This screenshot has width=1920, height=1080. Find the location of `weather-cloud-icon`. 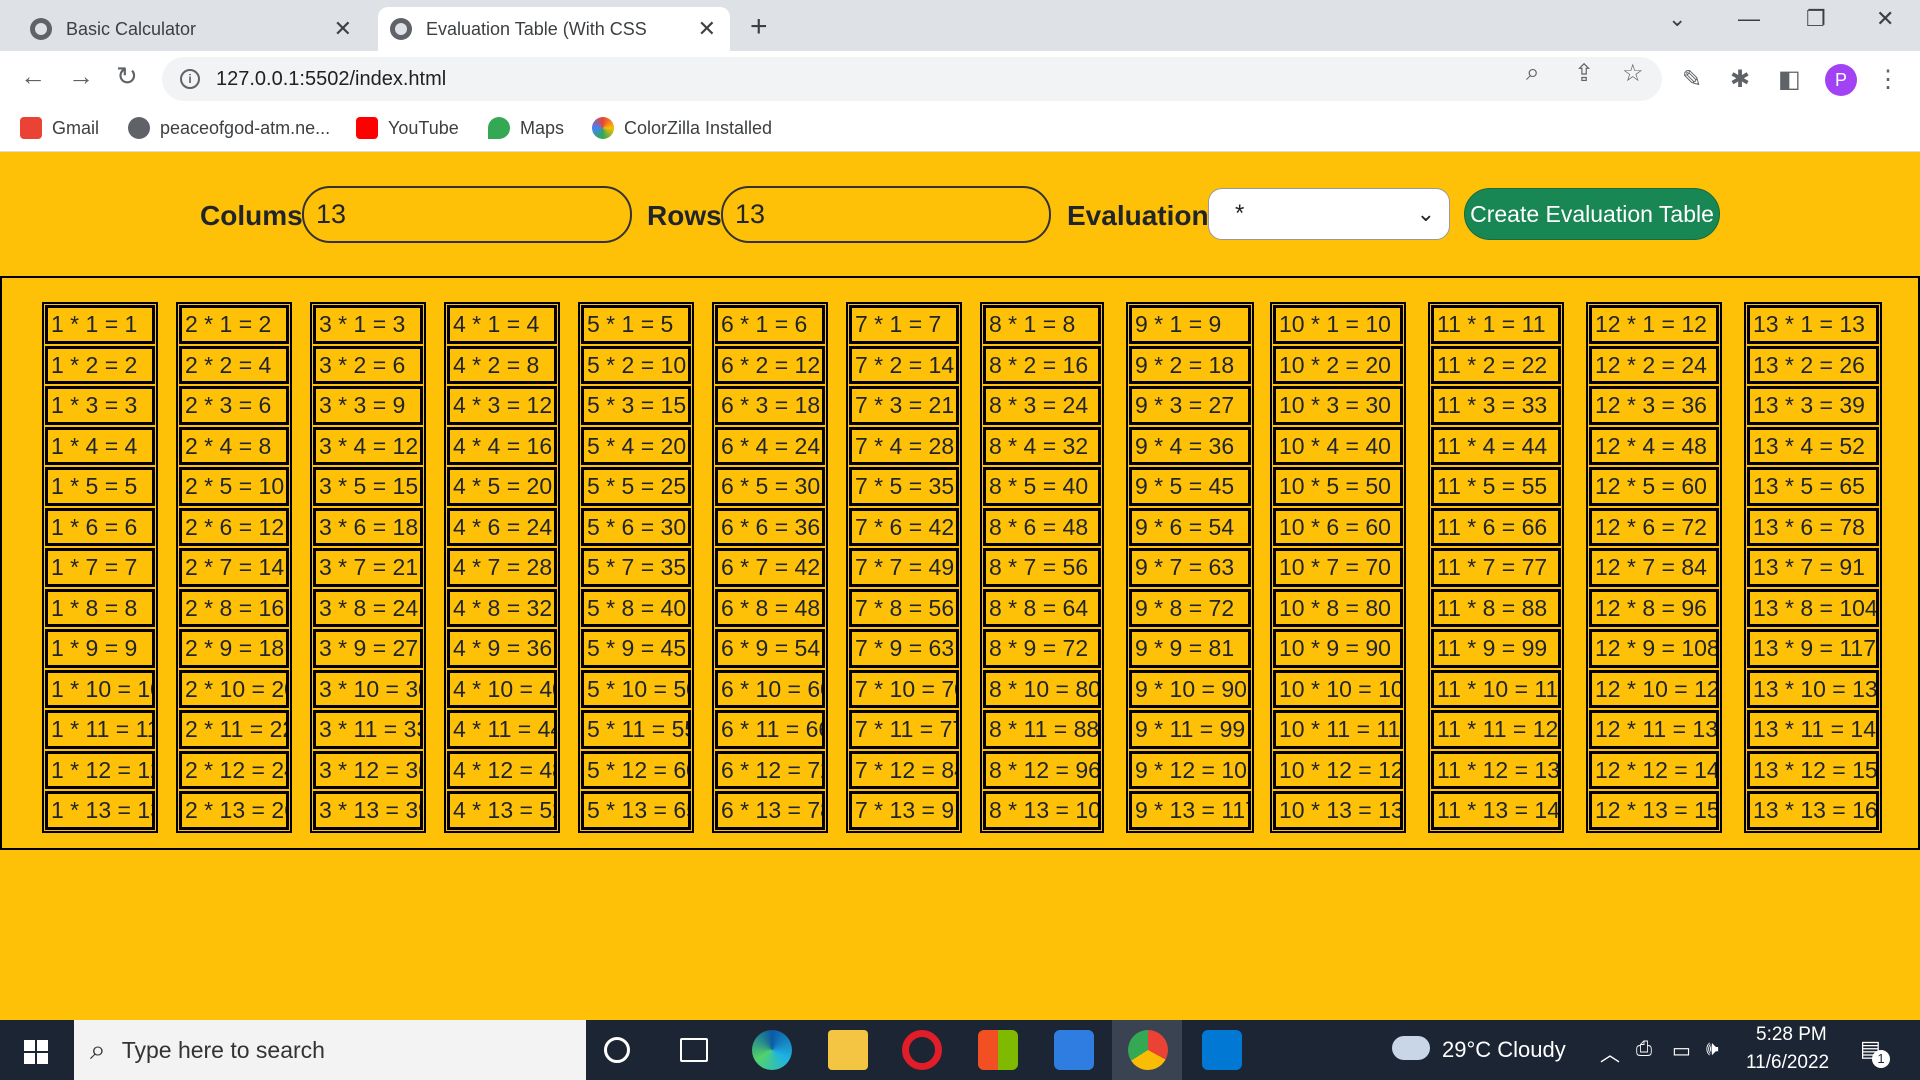

weather-cloud-icon is located at coordinates (1411, 1048).